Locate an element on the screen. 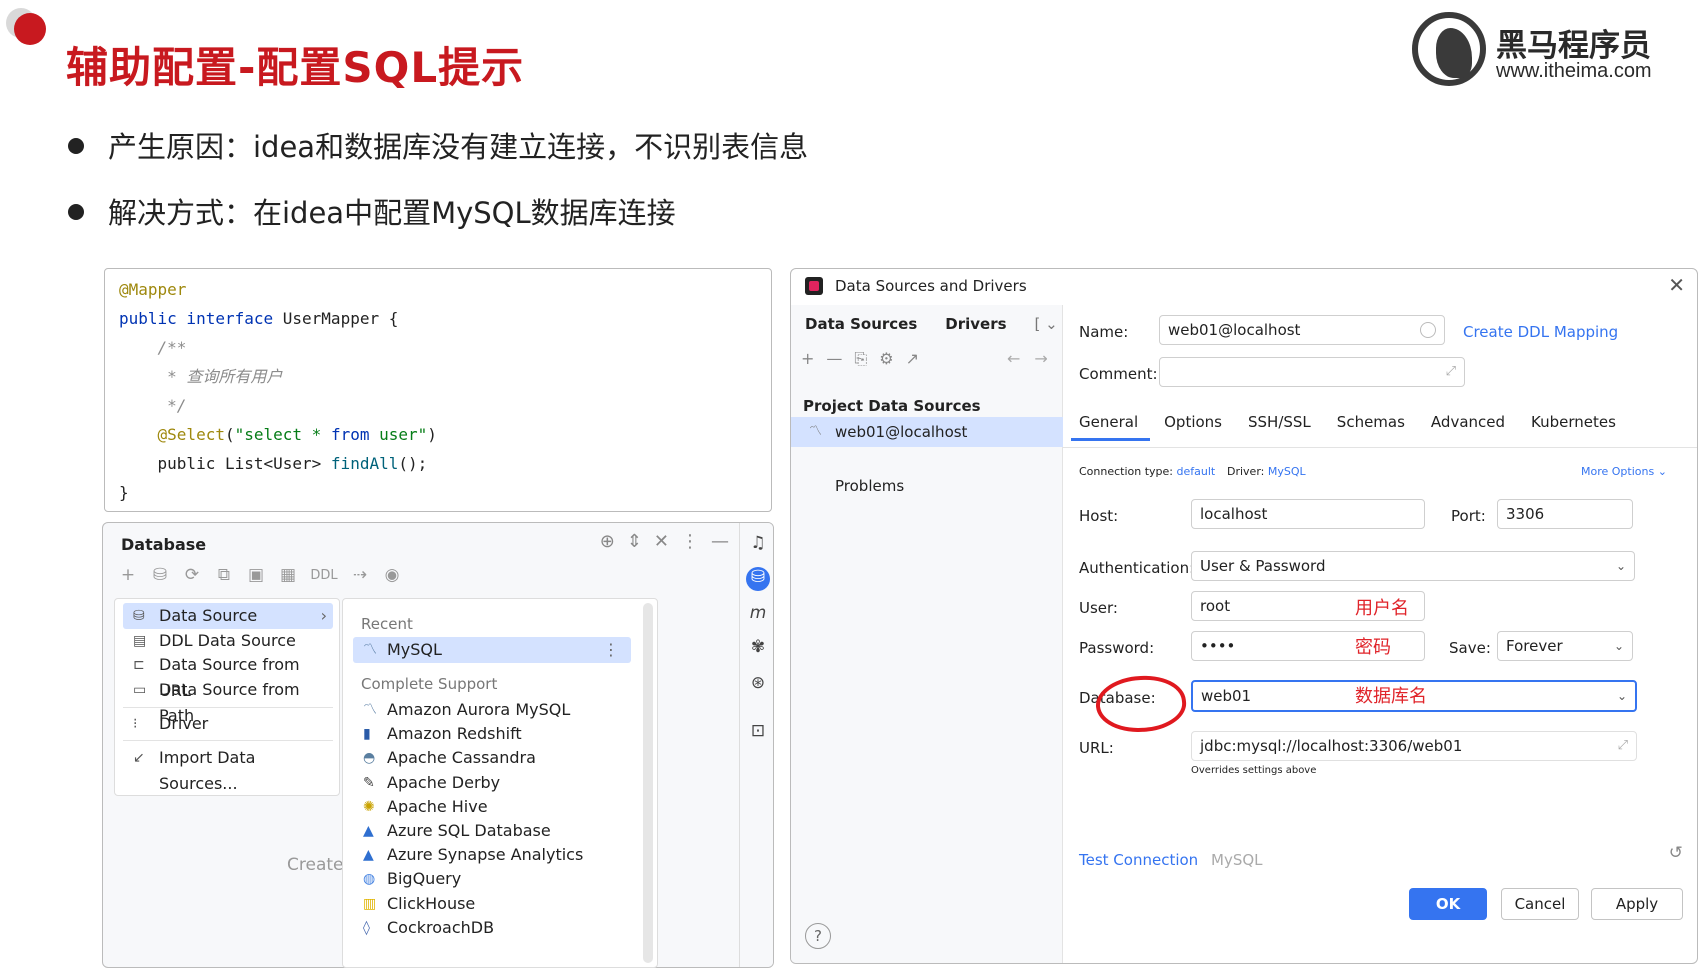  target-icon: ⊕ is located at coordinates (607, 541).